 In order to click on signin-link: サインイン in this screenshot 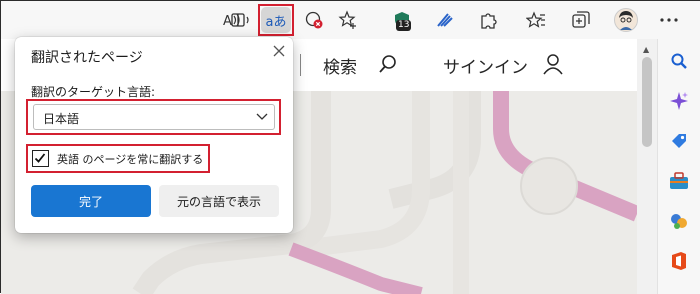, I will do `click(485, 65)`.